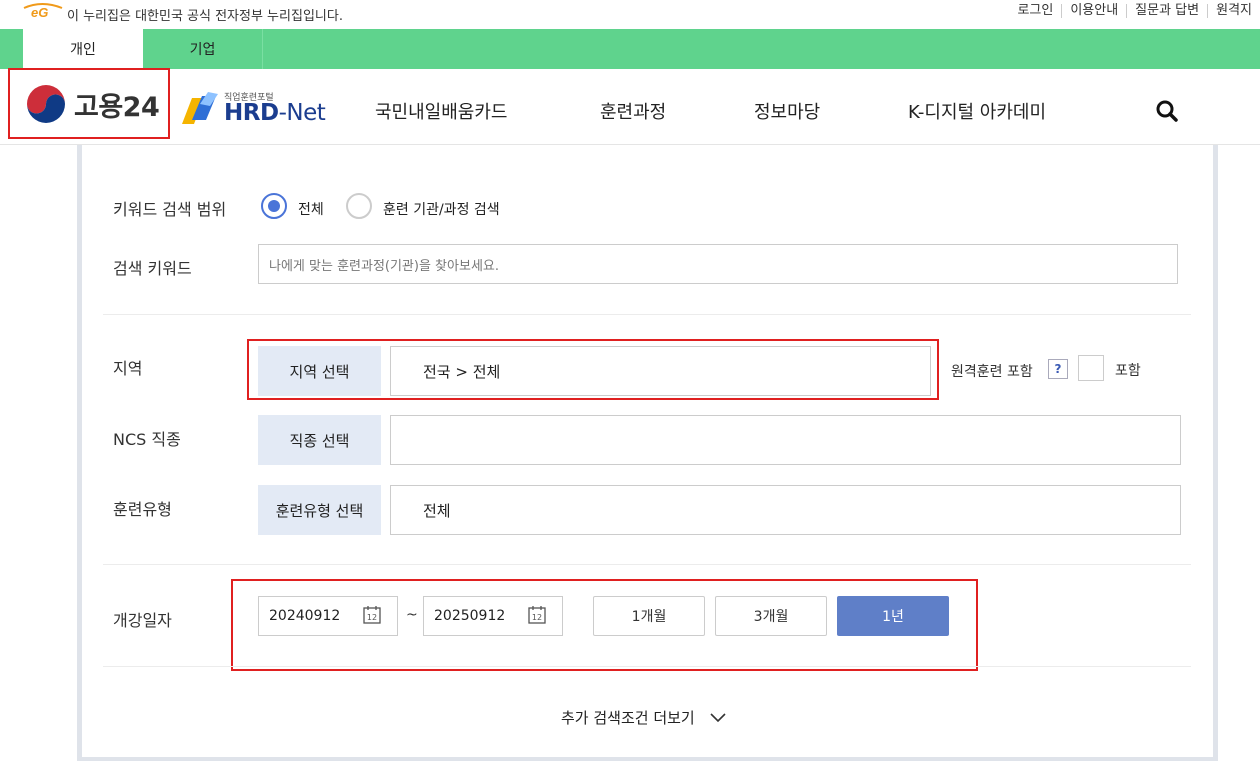 Image resolution: width=1260 pixels, height=761 pixels. Describe the element at coordinates (128, 368) in the screenshot. I see `region-label: 지역` at that location.